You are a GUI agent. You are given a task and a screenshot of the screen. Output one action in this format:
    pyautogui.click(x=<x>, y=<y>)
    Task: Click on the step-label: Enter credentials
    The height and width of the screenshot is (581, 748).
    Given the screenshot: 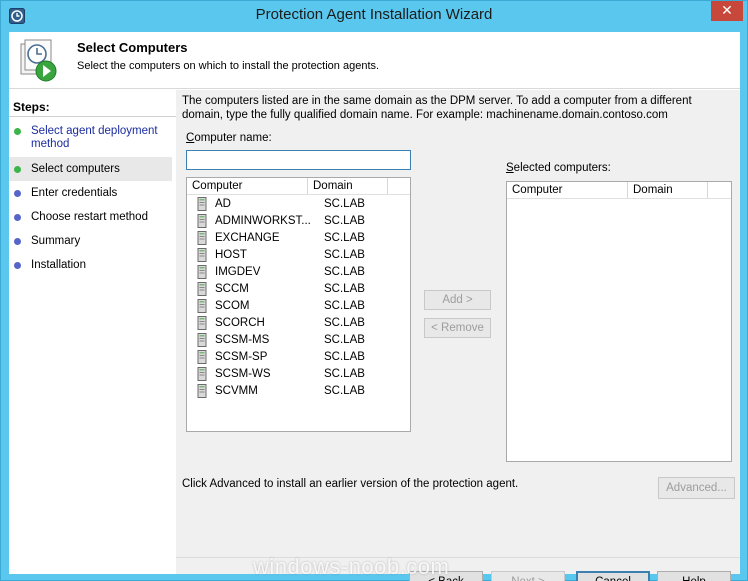 What is the action you would take?
    pyautogui.click(x=74, y=193)
    